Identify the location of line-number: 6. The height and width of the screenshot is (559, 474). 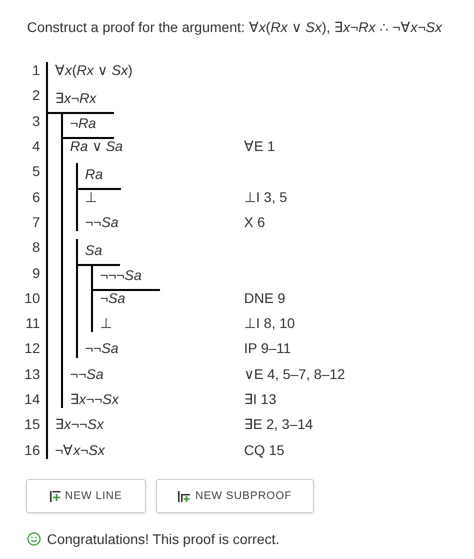
(35, 197).